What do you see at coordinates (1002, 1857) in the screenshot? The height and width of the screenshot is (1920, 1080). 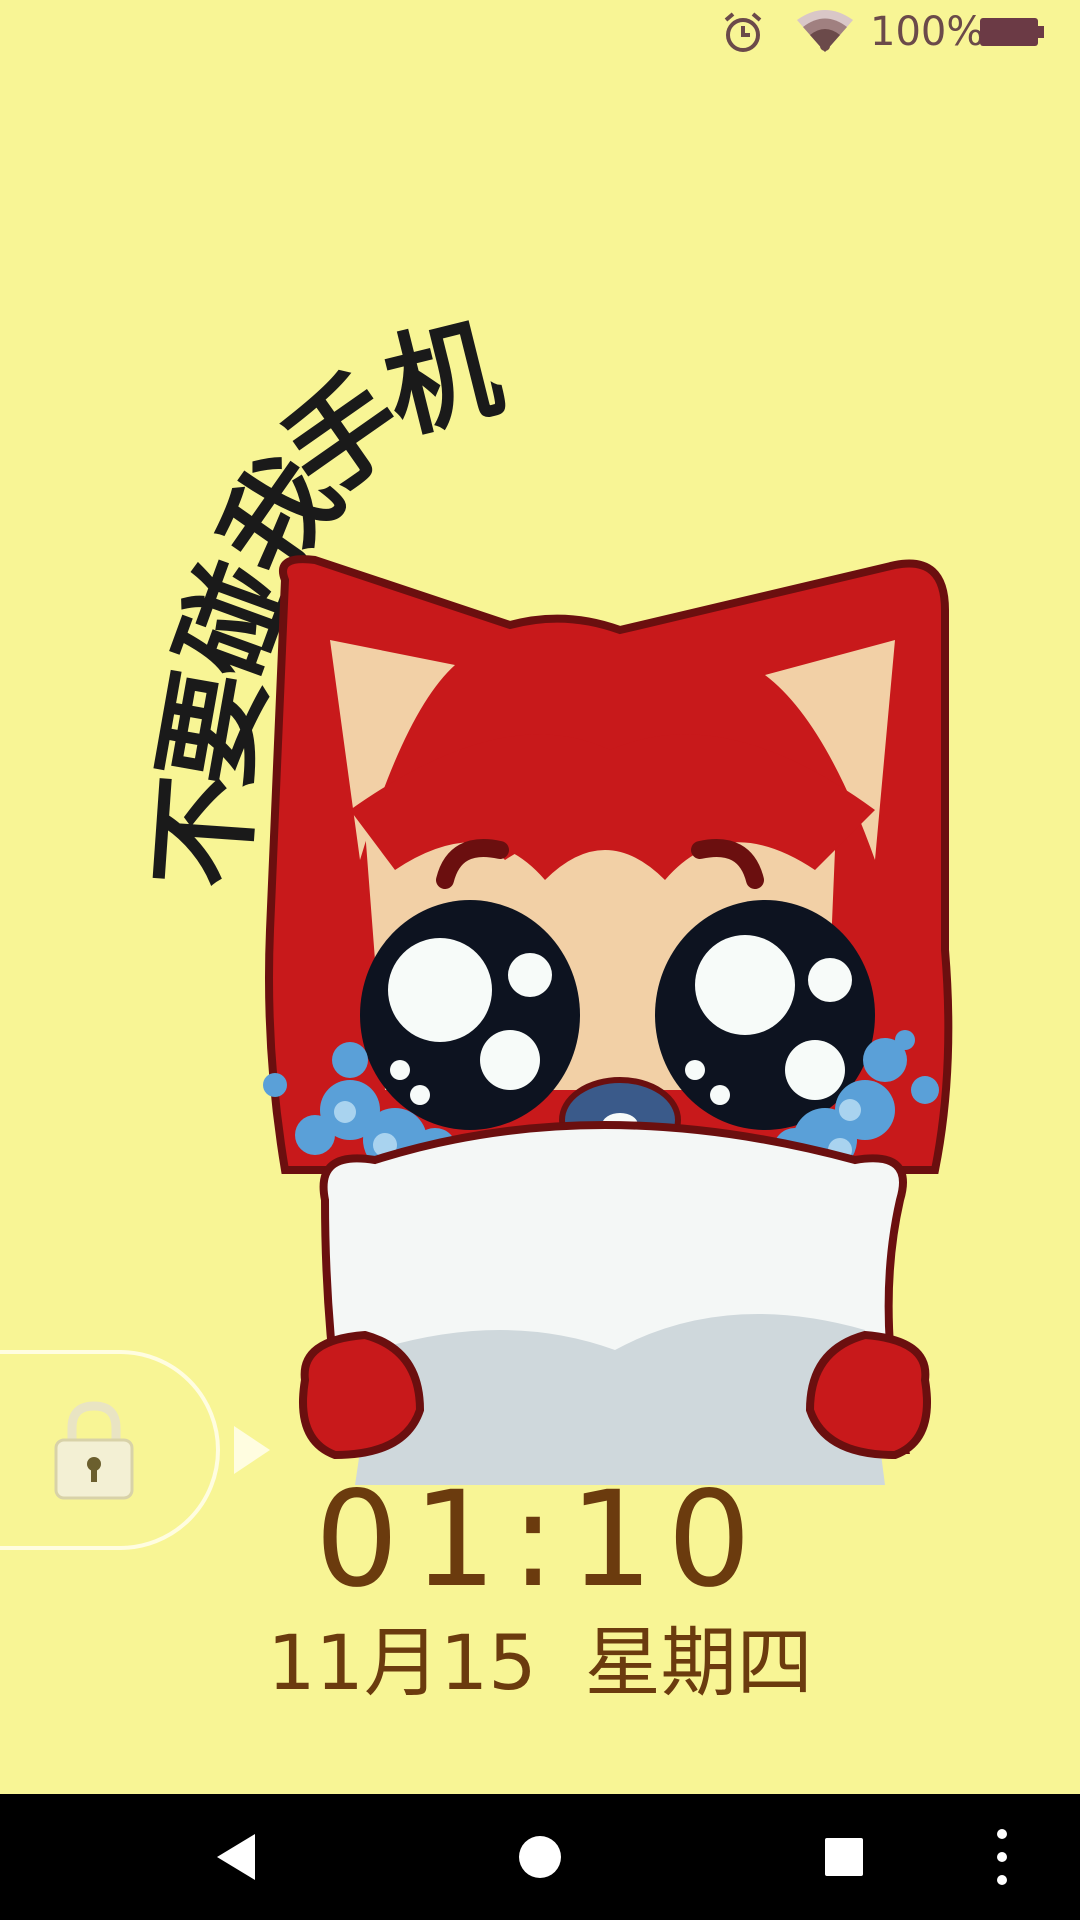 I see `more-icon` at bounding box center [1002, 1857].